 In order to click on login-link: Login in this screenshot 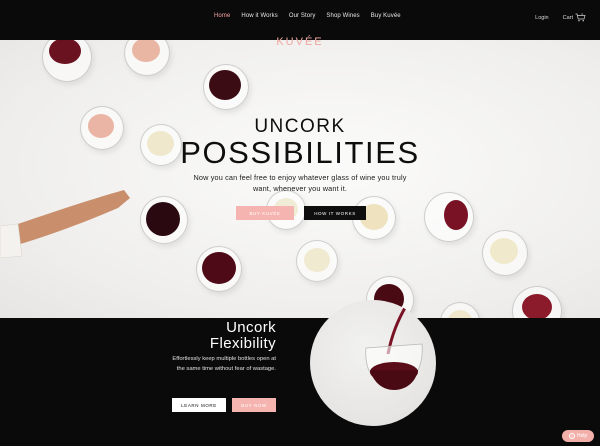, I will do `click(541, 18)`.